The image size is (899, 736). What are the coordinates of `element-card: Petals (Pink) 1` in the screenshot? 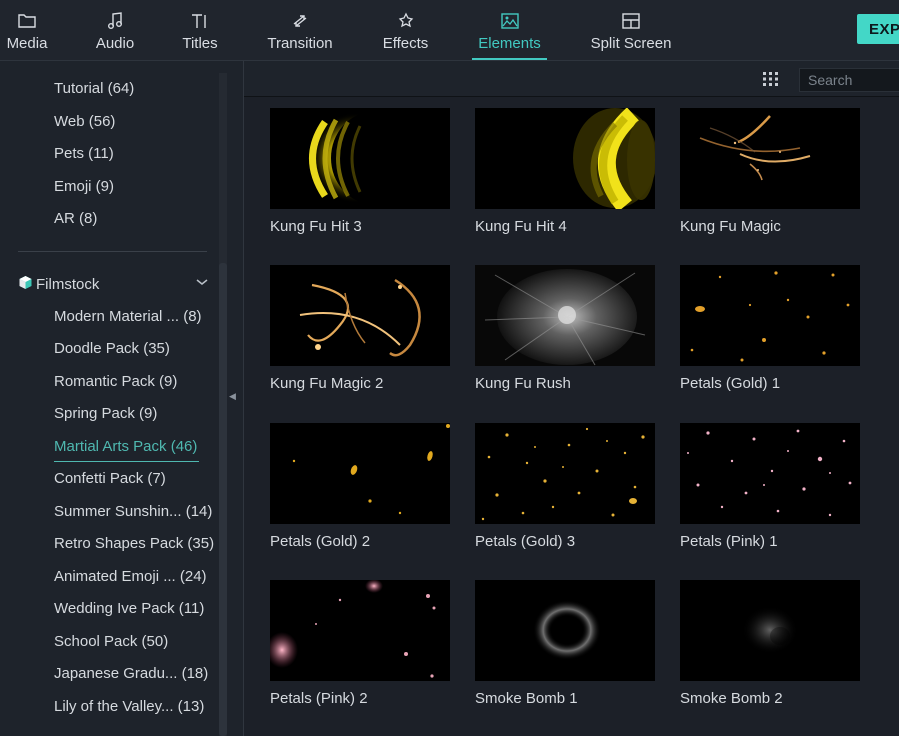 It's located at (770, 487).